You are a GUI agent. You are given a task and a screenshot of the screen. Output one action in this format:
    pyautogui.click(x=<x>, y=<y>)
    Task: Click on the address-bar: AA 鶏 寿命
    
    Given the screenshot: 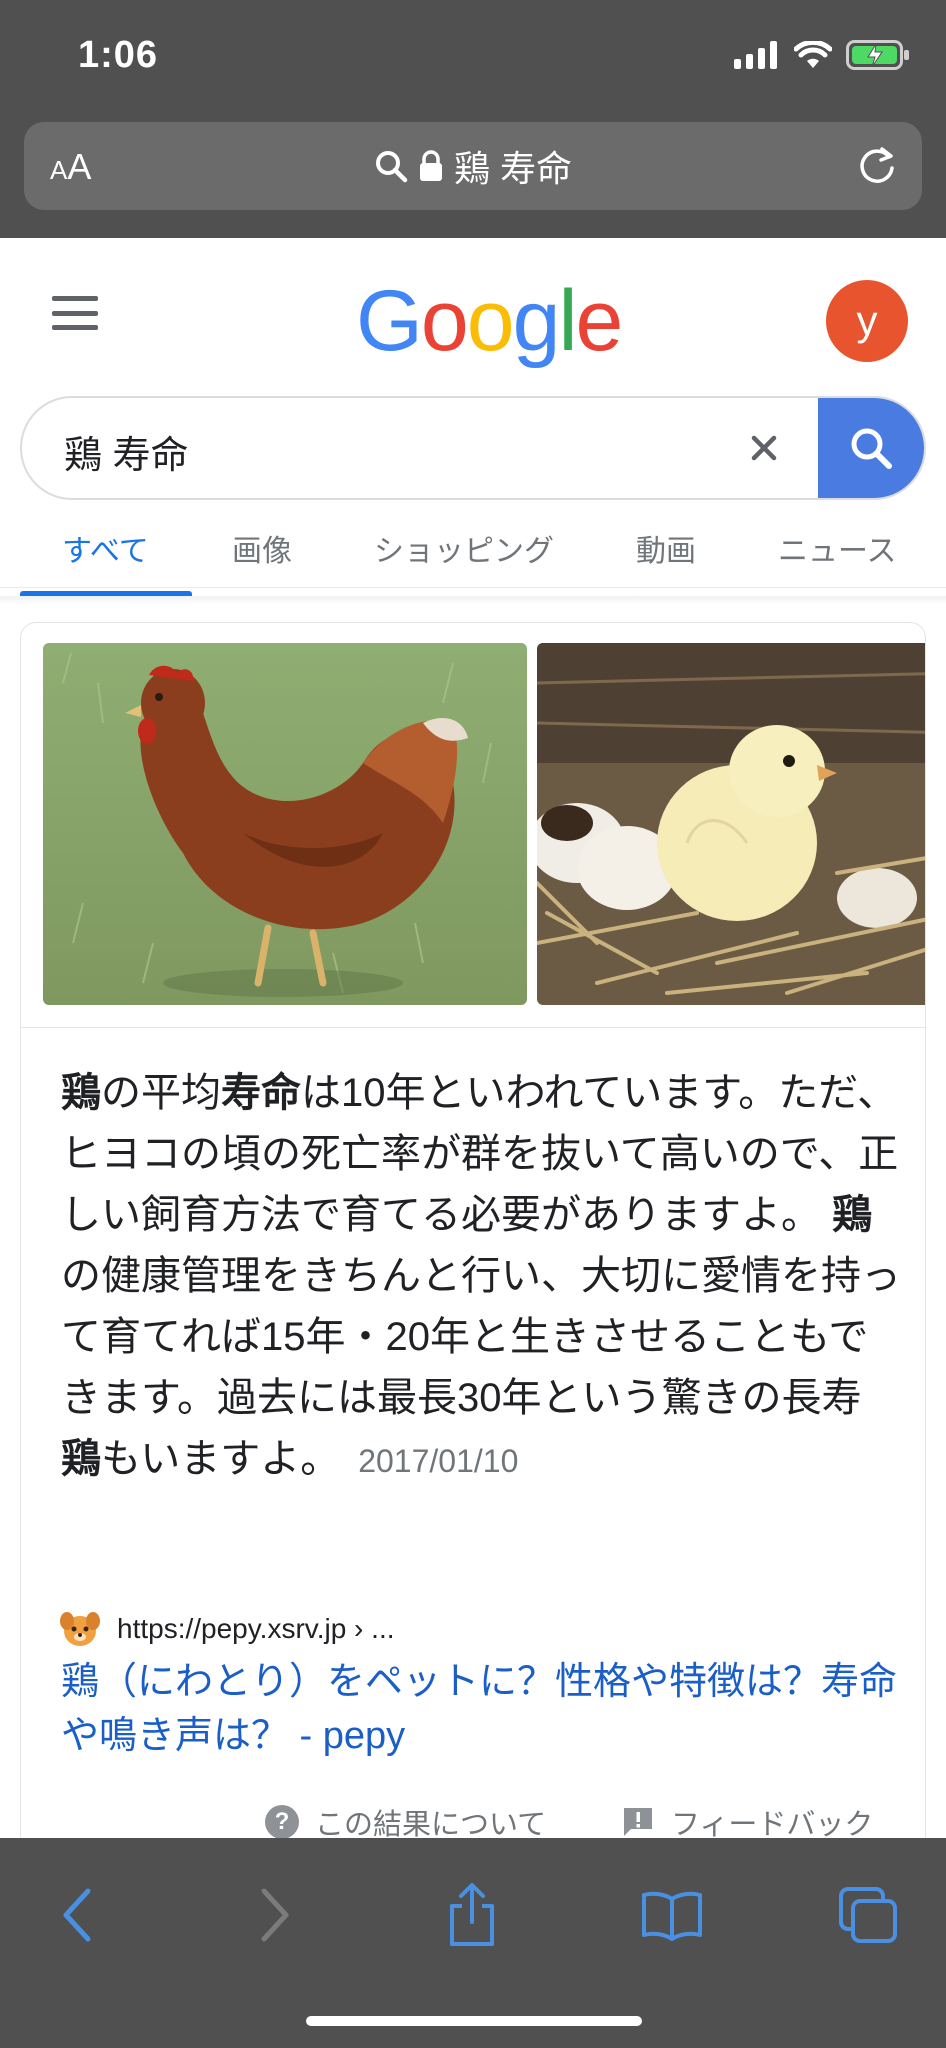 What is the action you would take?
    pyautogui.click(x=473, y=166)
    